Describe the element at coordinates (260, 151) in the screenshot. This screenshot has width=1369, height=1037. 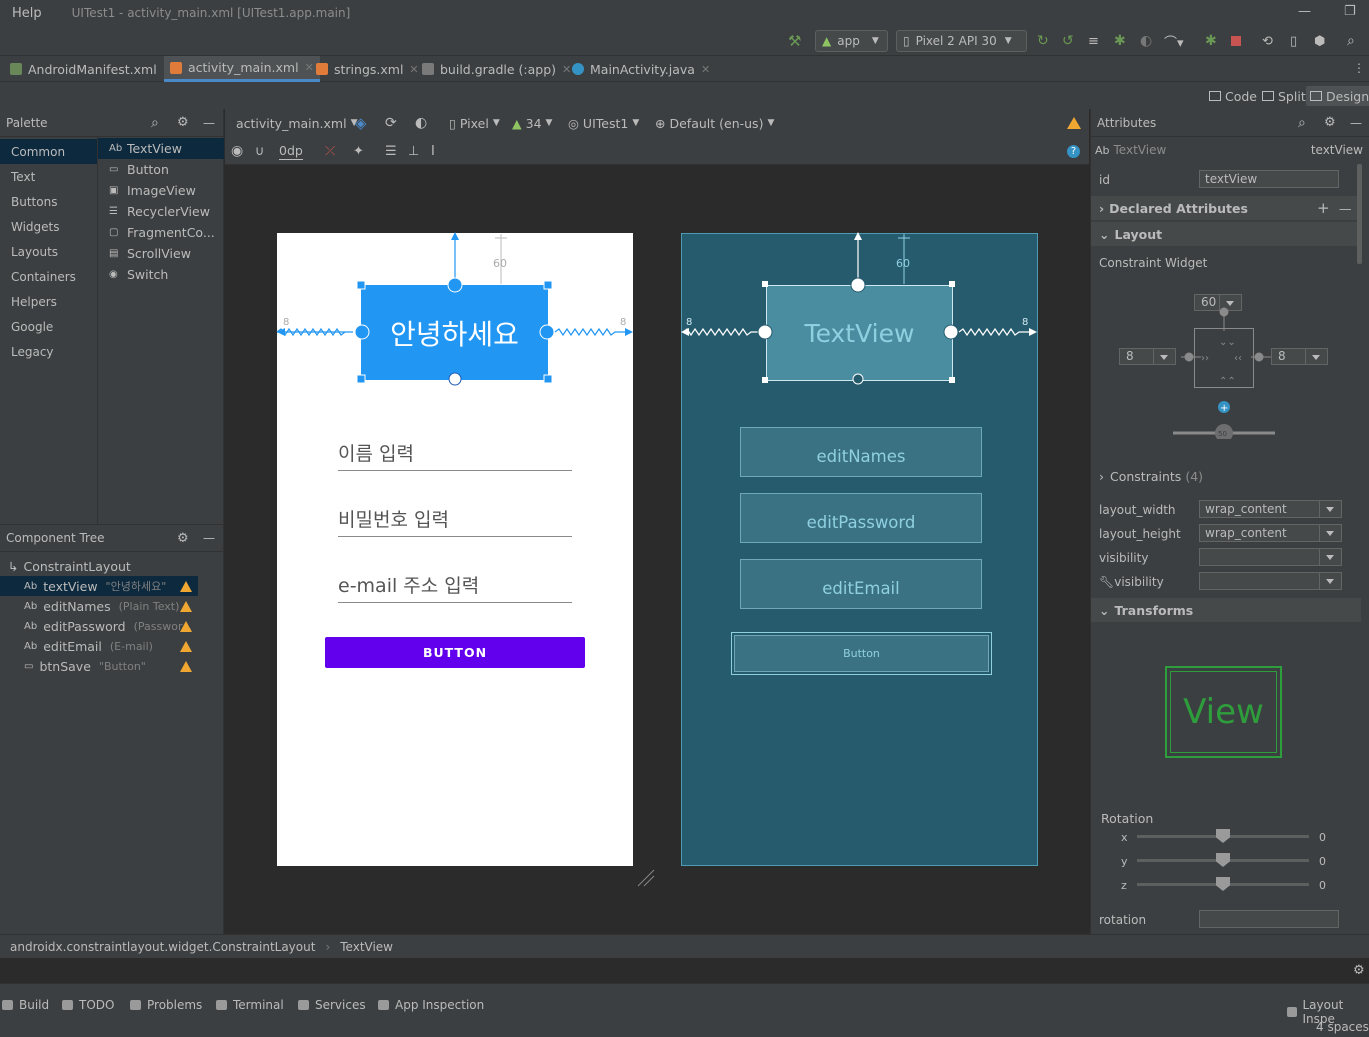
I see `magnet-icon: ∪` at that location.